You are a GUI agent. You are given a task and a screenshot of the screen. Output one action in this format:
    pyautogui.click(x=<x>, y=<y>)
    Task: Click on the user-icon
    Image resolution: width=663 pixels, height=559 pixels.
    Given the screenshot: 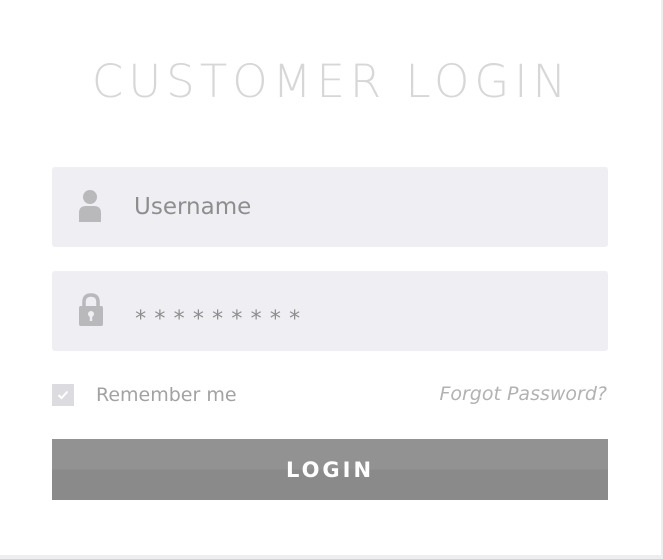 What is the action you would take?
    pyautogui.click(x=90, y=206)
    